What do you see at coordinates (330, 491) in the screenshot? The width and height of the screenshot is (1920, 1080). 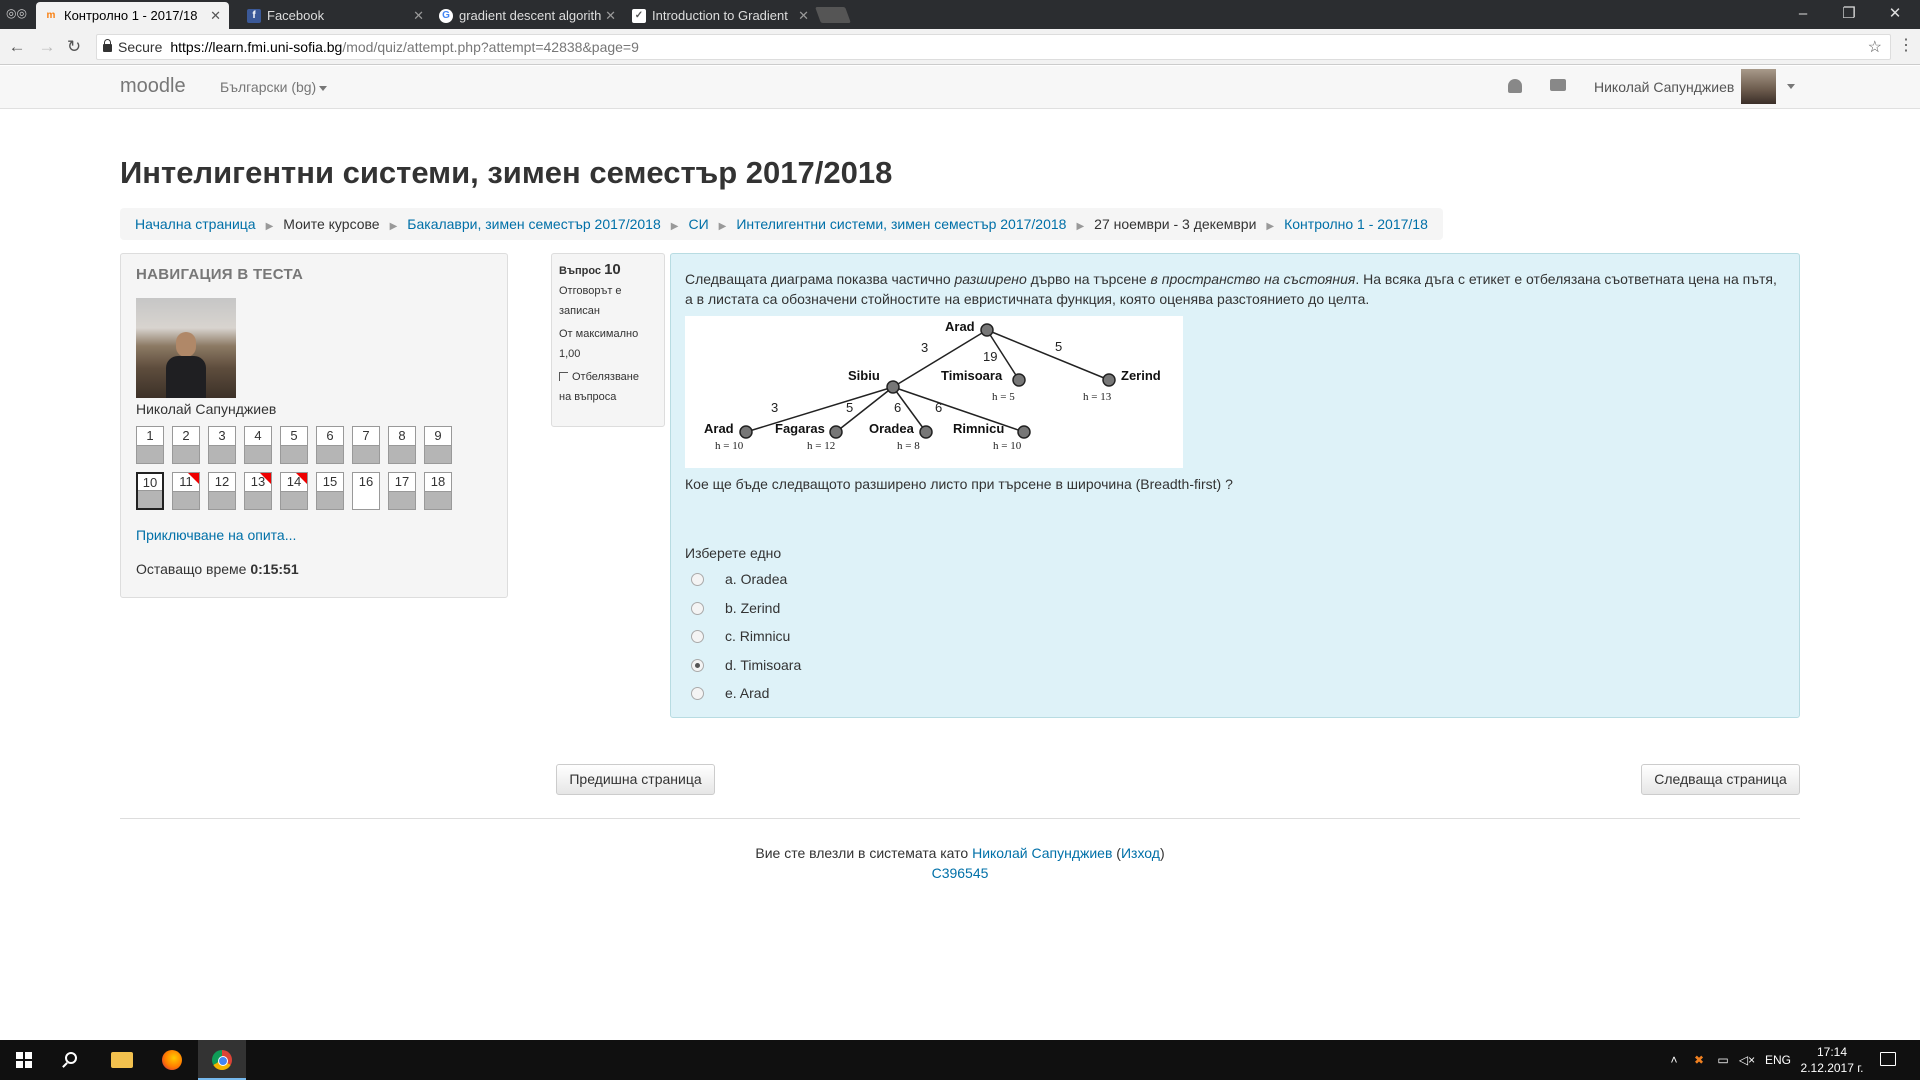 I see `question-button-15: 15` at bounding box center [330, 491].